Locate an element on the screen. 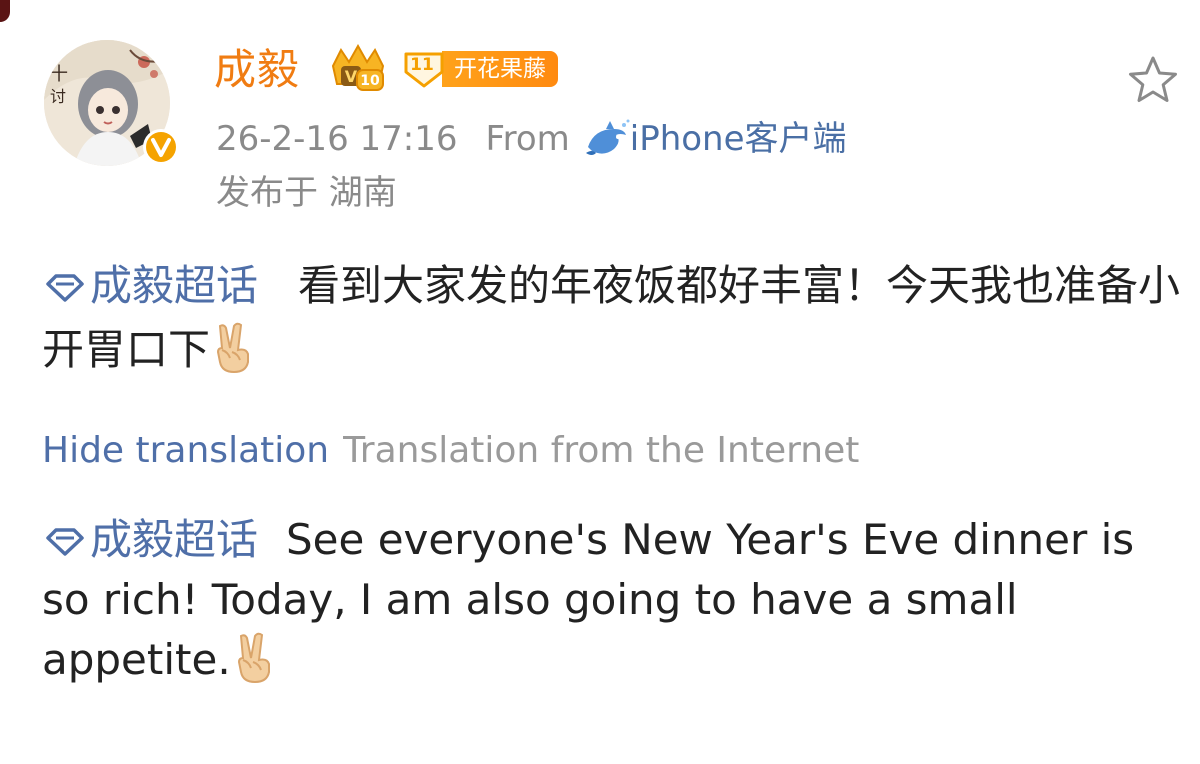 The height and width of the screenshot is (764, 1200). translated-topic-link: 成毅超话 is located at coordinates (150, 539).